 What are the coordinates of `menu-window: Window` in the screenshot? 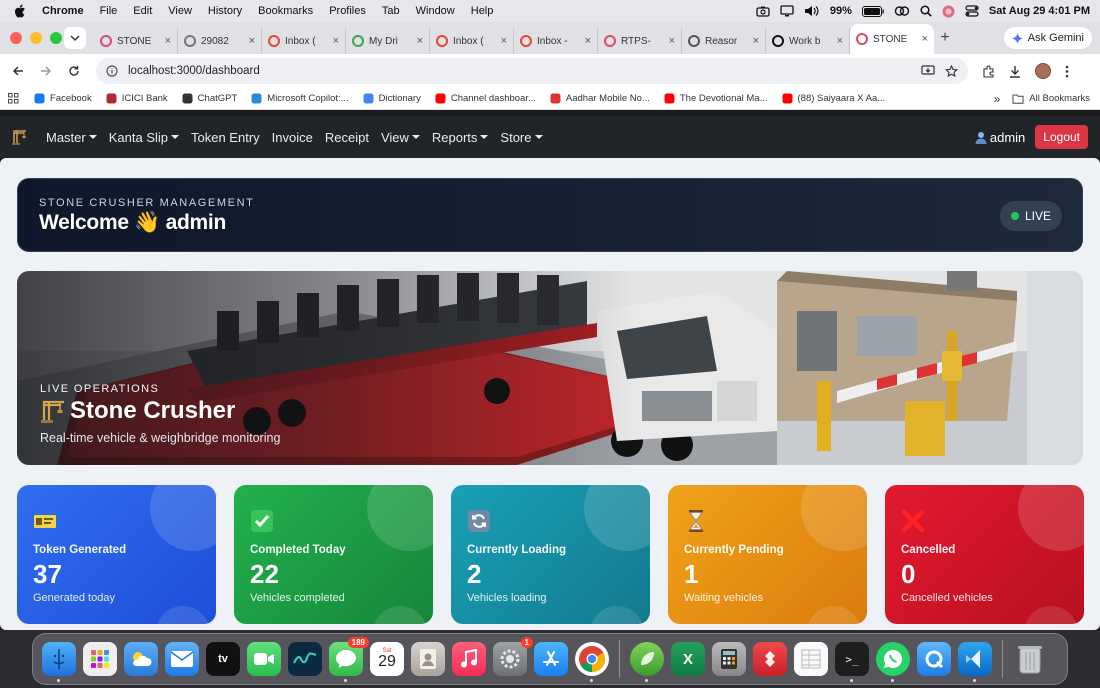 It's located at (435, 11).